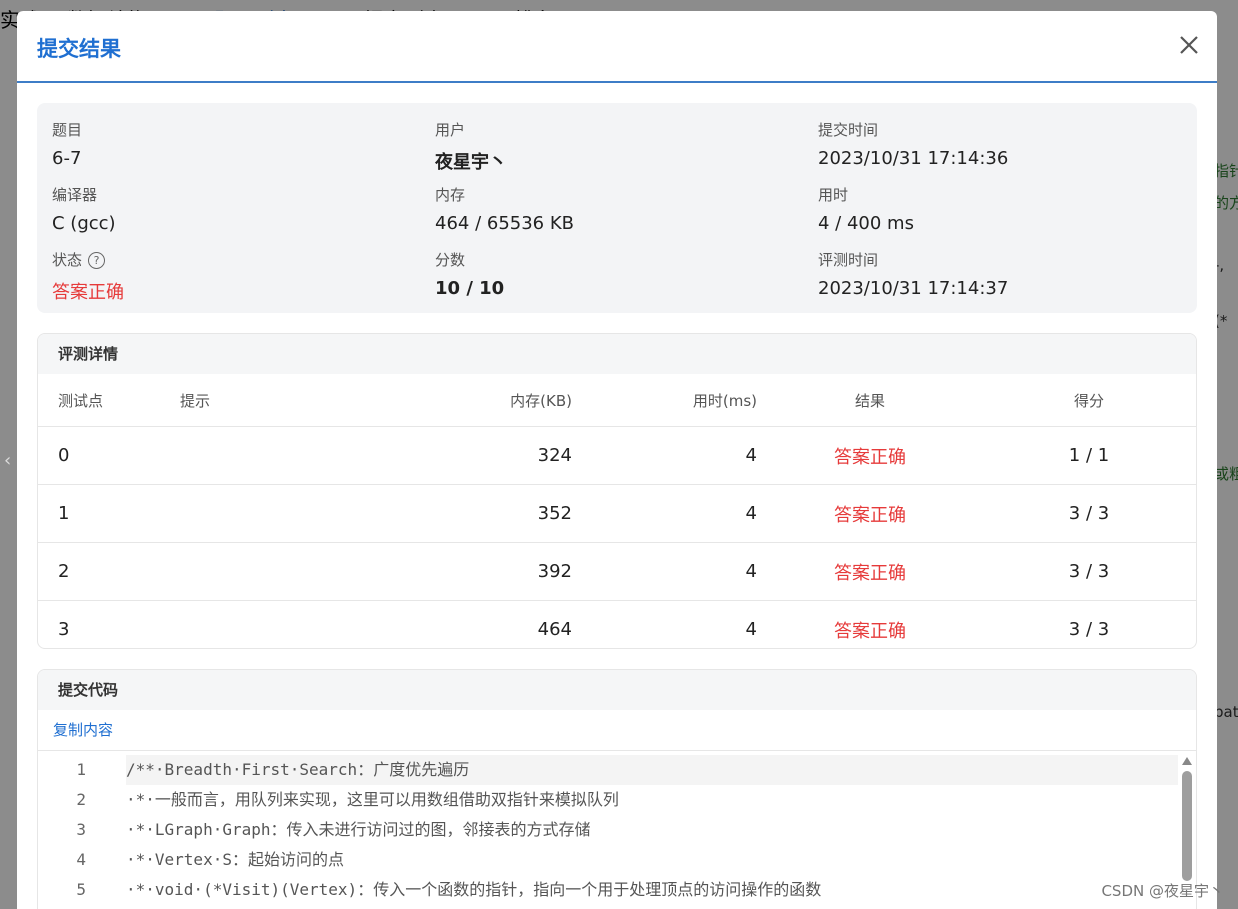 The image size is (1238, 909). Describe the element at coordinates (848, 130) in the screenshot. I see `info-label: 提交时间` at that location.